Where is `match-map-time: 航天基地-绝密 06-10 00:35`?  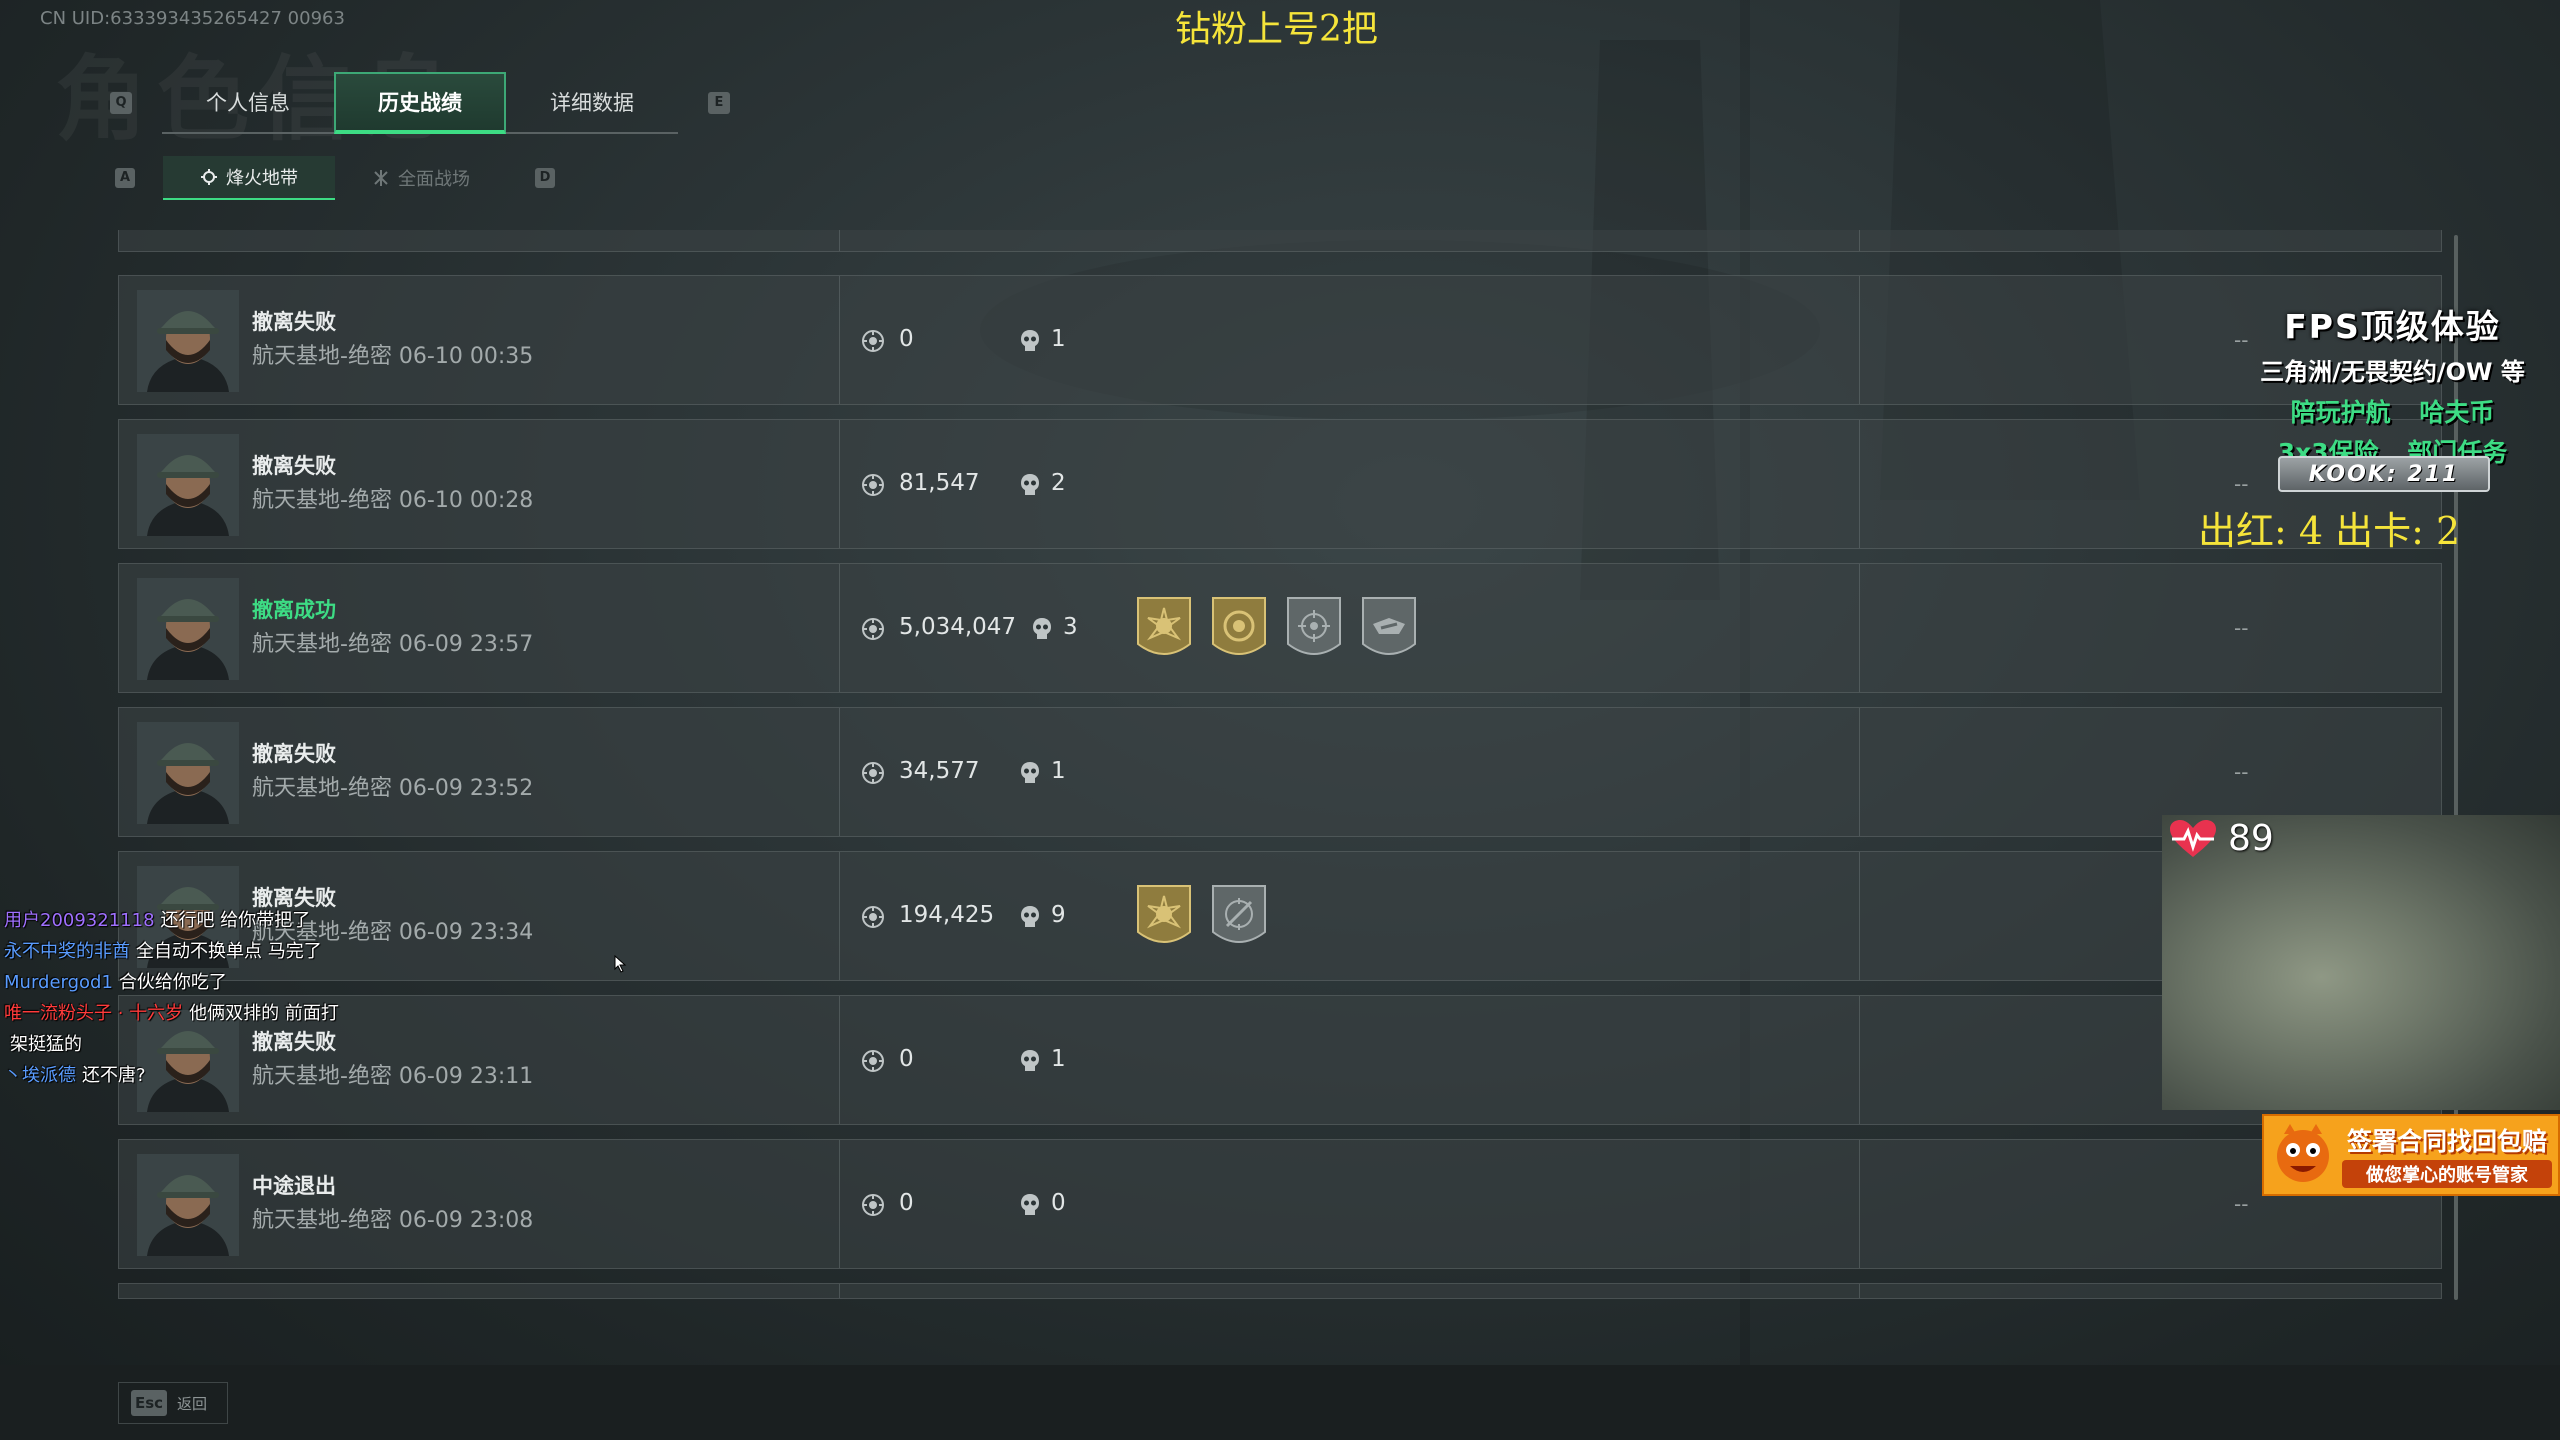 match-map-time: 航天基地-绝密 06-10 00:35 is located at coordinates (393, 356).